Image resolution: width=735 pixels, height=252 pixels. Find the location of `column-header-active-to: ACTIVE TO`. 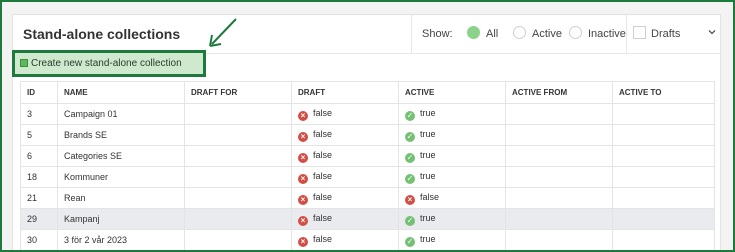

column-header-active-to: ACTIVE TO is located at coordinates (663, 92).